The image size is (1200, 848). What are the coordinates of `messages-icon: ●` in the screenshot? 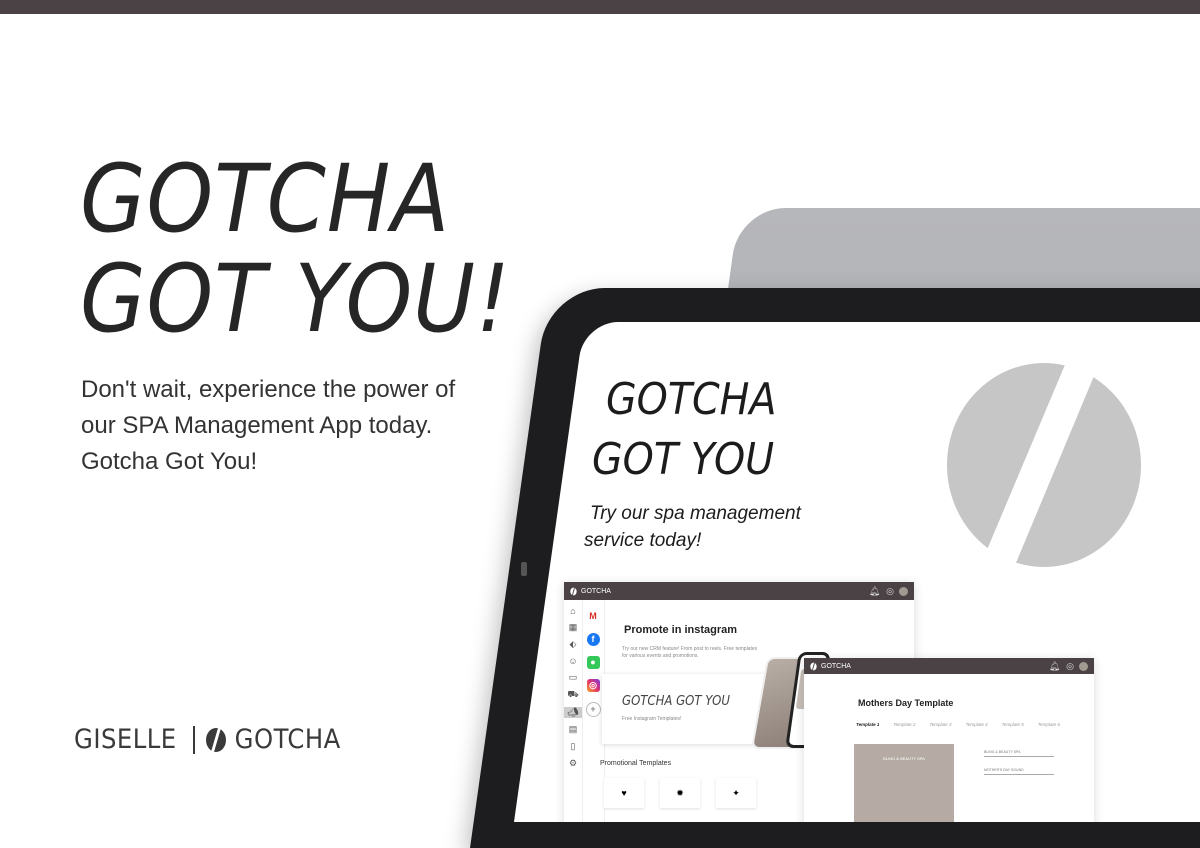 It's located at (593, 662).